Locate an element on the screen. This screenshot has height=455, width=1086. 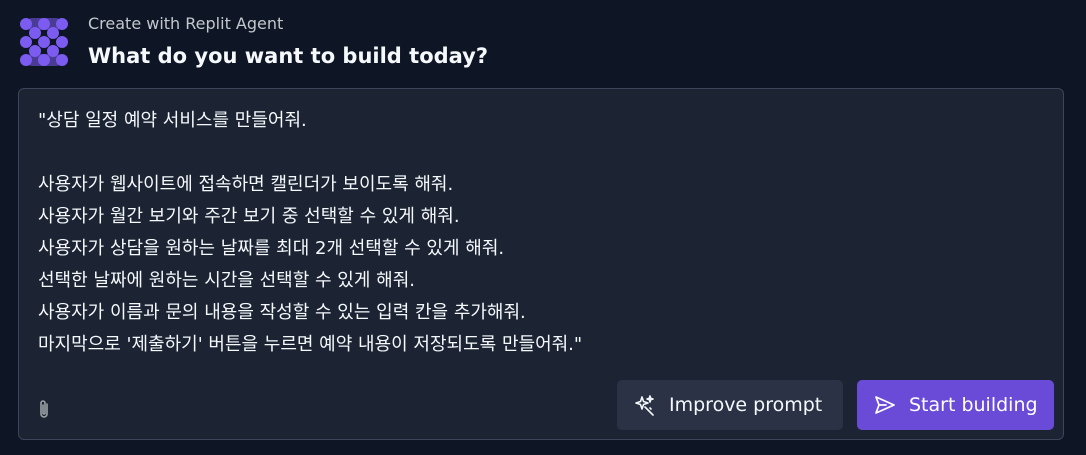
prompt-line: 사용자가 웹사이트에 접속하면 캘린더가 보이도록 해줘. is located at coordinates (246, 184).